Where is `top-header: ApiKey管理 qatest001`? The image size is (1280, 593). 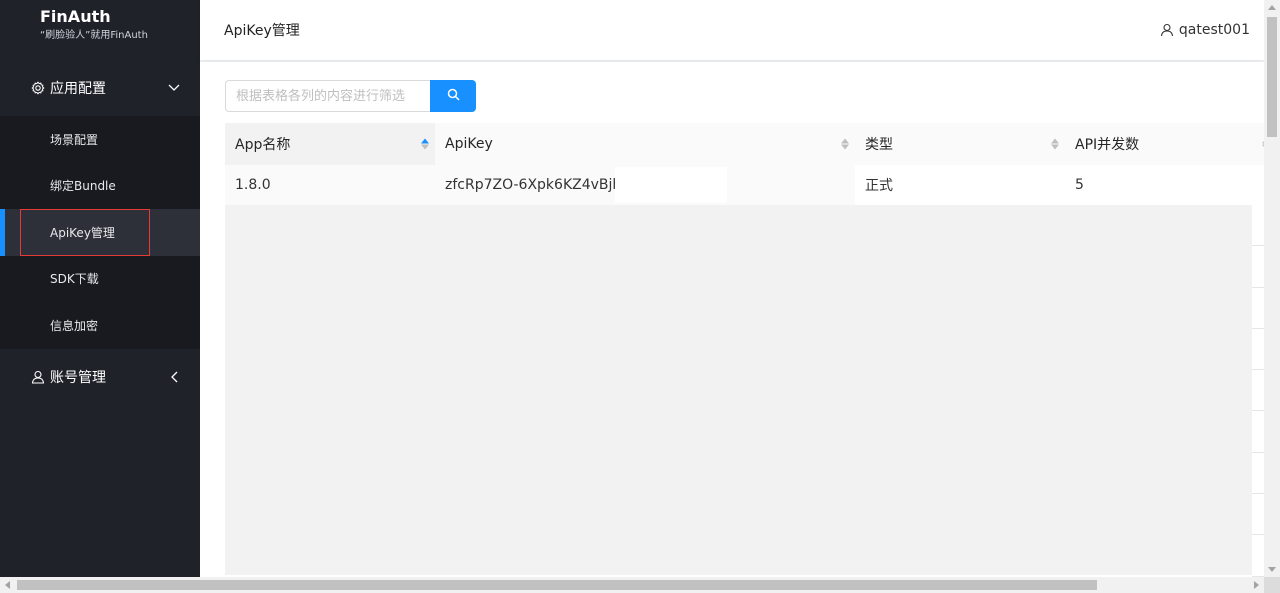 top-header: ApiKey管理 qatest001 is located at coordinates (732, 30).